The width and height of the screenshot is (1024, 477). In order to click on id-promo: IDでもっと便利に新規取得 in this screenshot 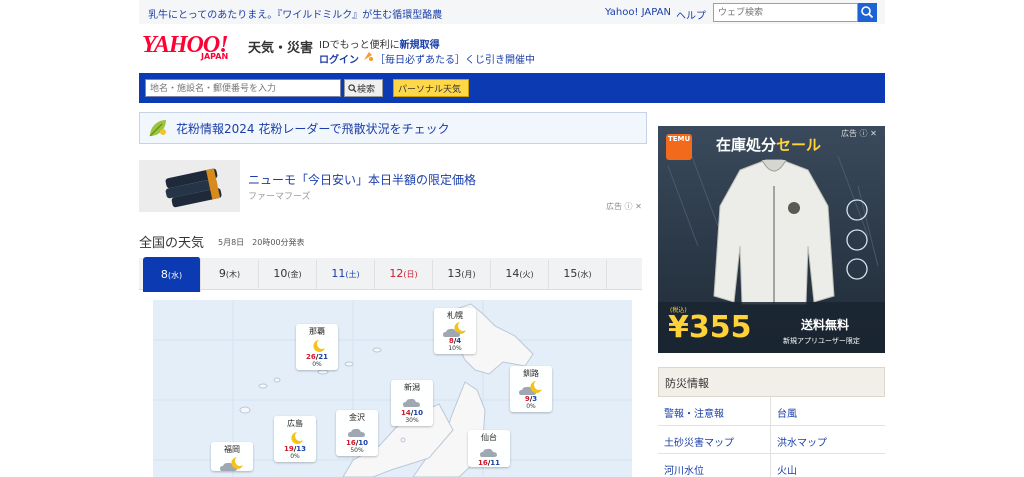, I will do `click(379, 43)`.